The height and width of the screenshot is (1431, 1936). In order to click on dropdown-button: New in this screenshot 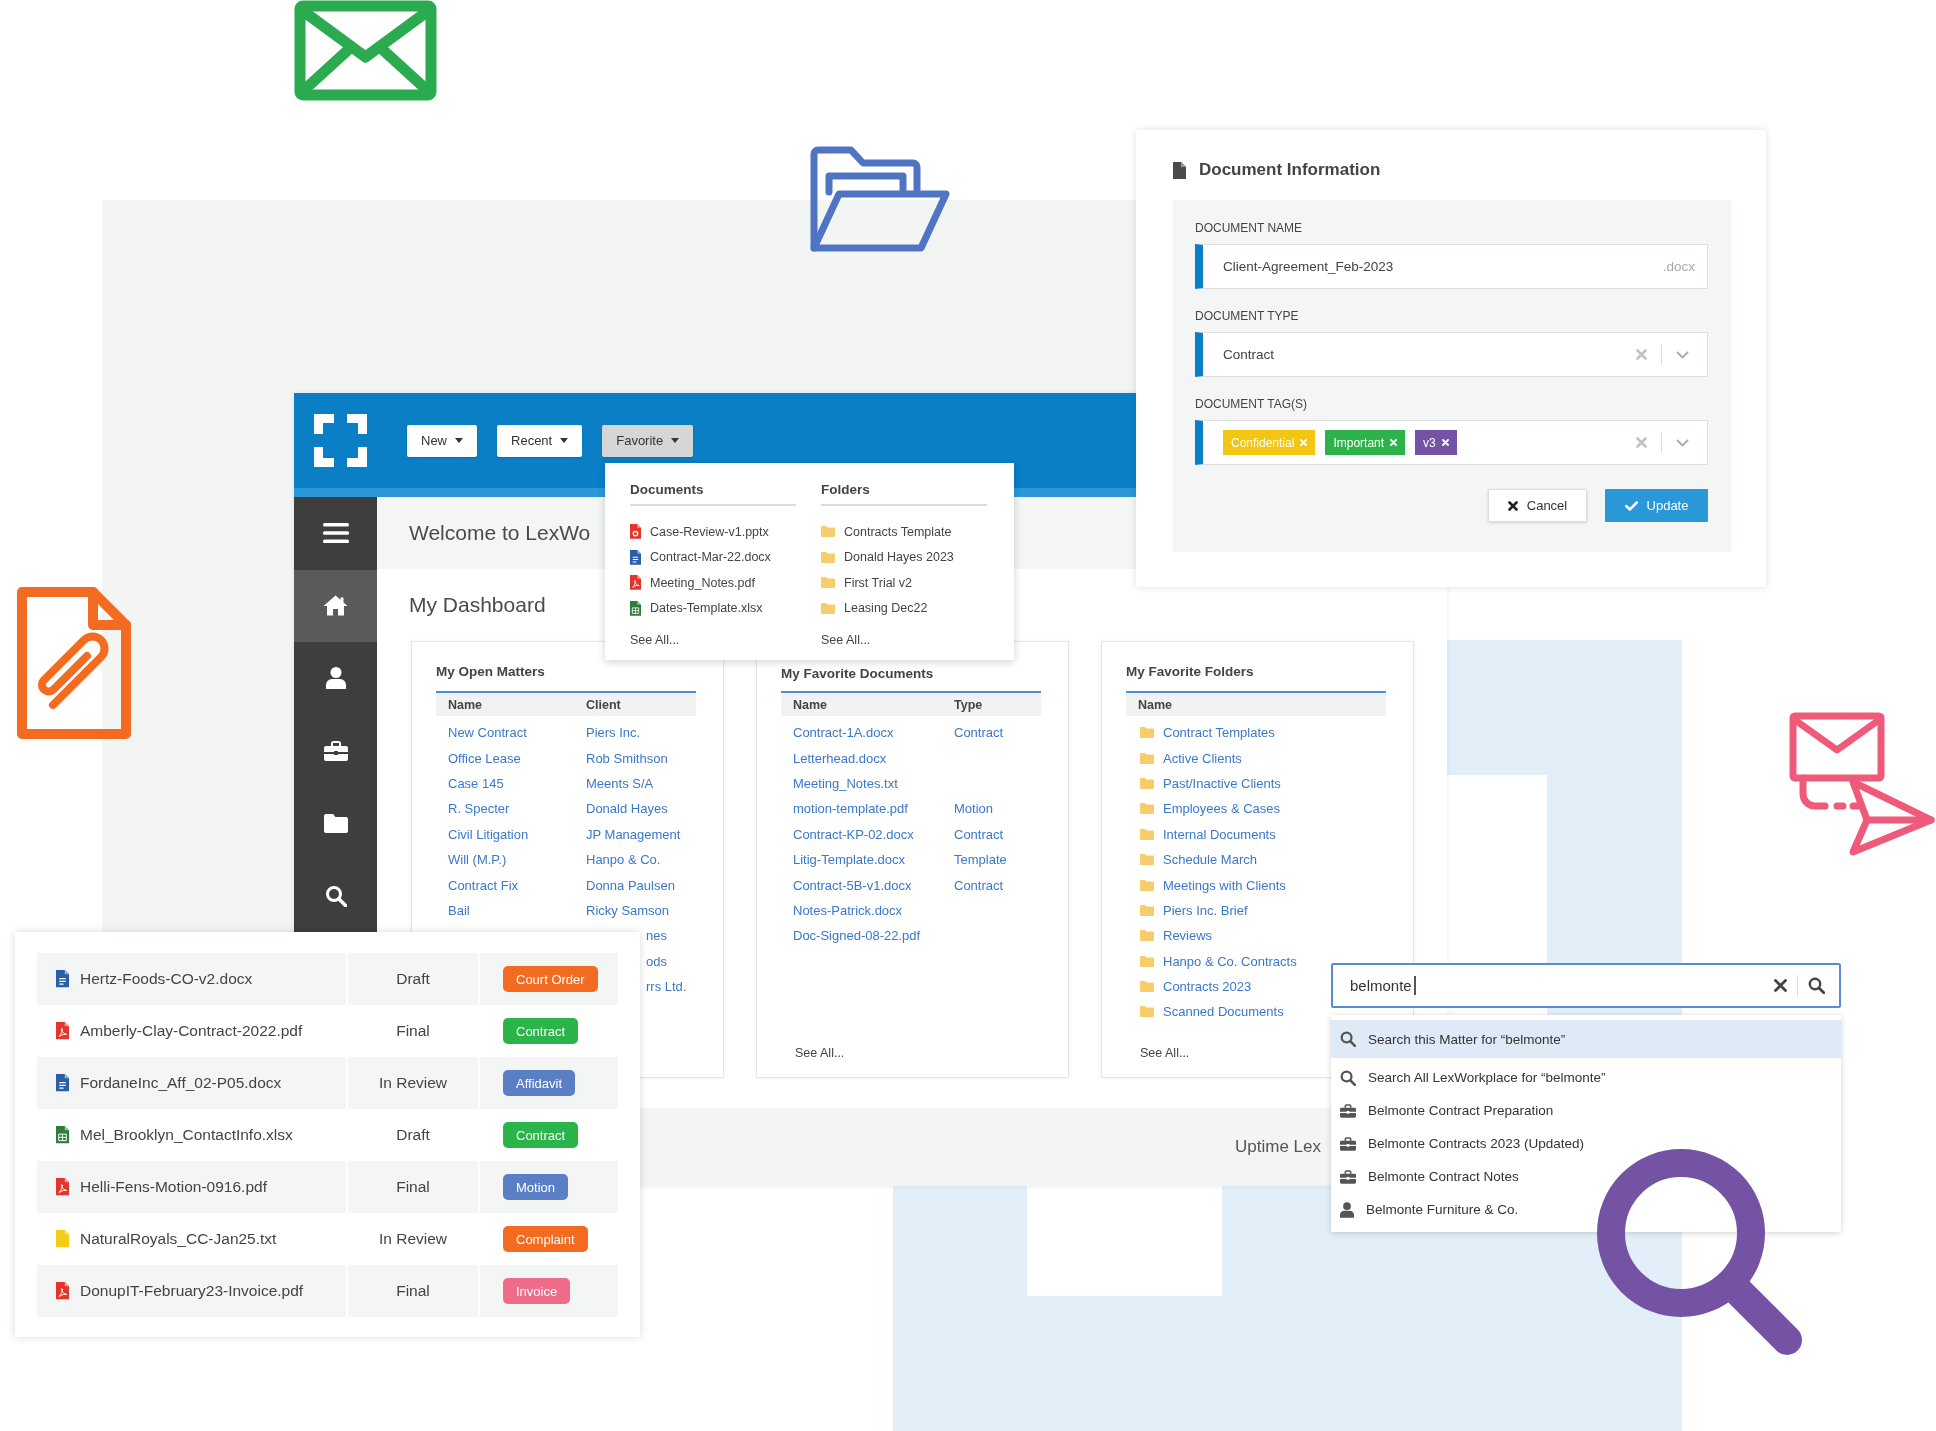, I will do `click(442, 440)`.